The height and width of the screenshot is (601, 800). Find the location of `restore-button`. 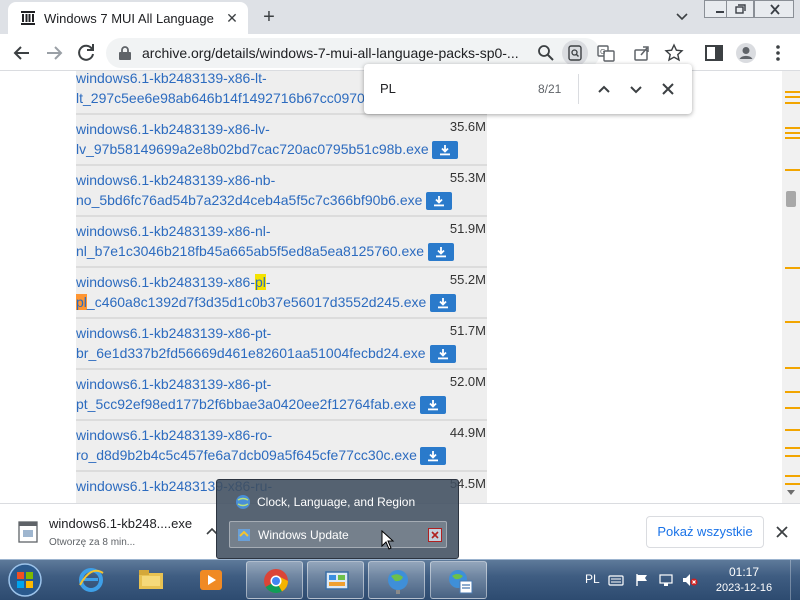

restore-button is located at coordinates (740, 9).